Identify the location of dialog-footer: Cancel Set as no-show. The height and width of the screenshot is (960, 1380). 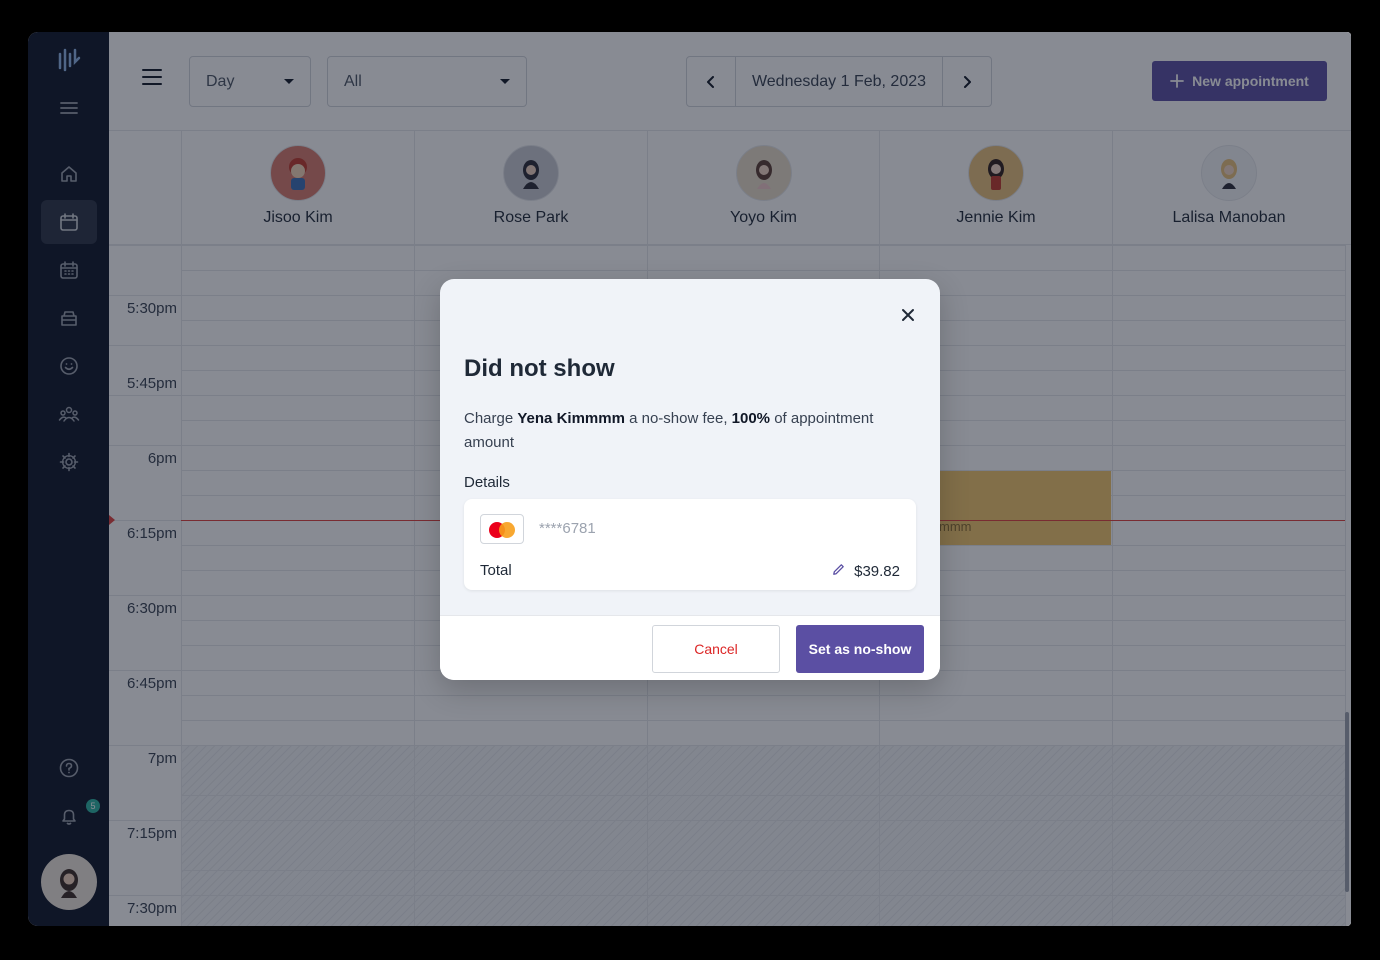
(690, 647).